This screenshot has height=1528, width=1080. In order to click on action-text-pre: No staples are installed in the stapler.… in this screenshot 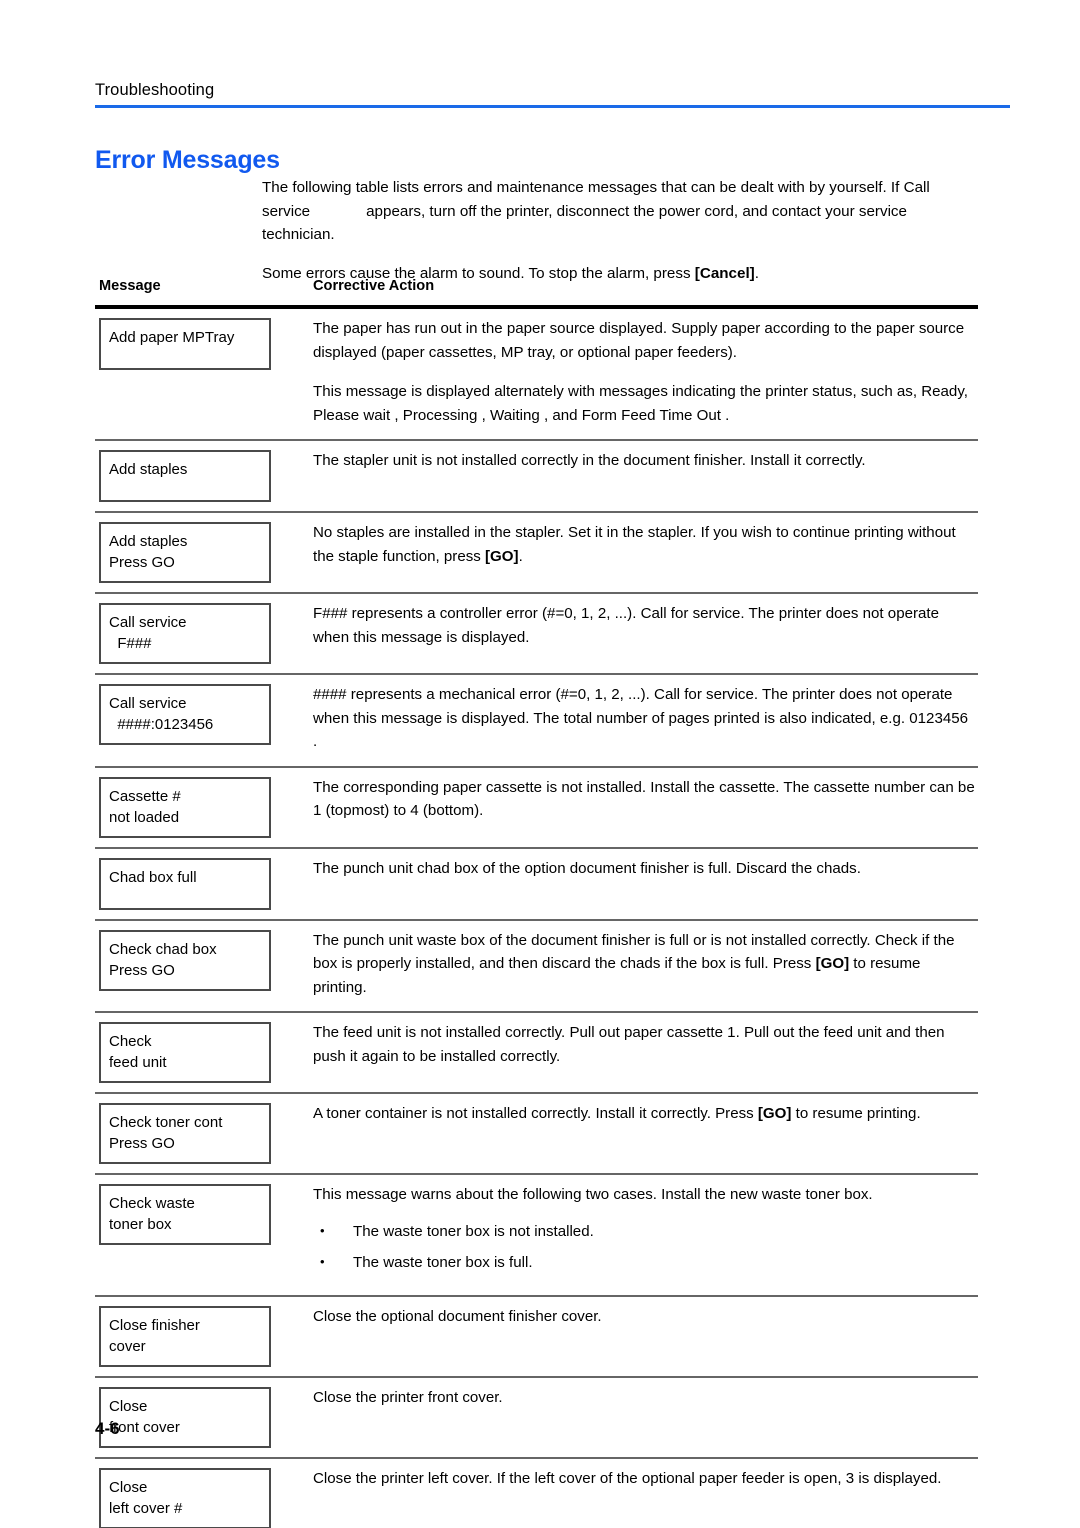, I will do `click(634, 544)`.